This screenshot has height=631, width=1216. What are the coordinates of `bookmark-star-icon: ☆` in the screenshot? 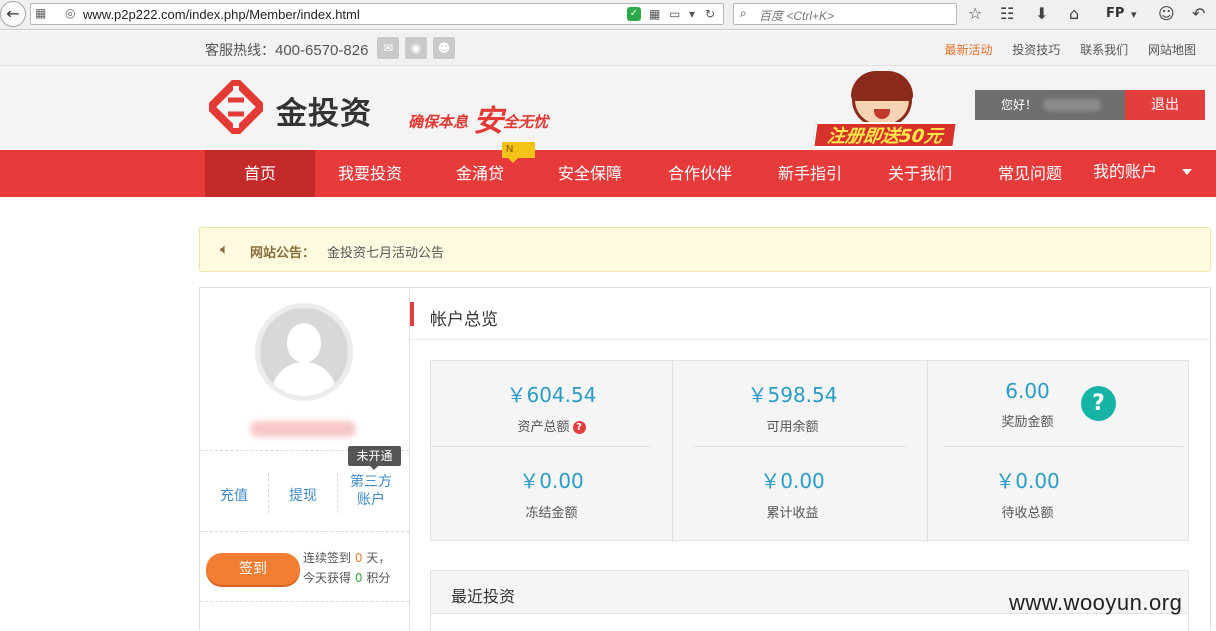 It's located at (975, 13).